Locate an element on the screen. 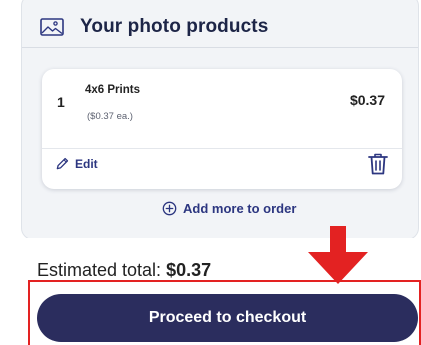 The image size is (421, 345). item-divider is located at coordinates (222, 148).